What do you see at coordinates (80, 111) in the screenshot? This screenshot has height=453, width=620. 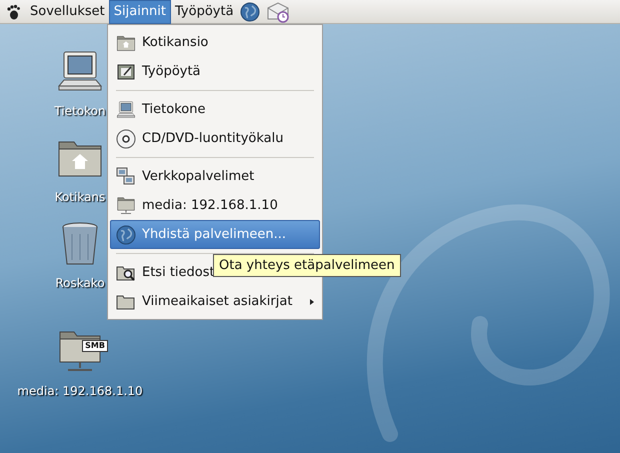 I see `icon-label: Tietokon` at bounding box center [80, 111].